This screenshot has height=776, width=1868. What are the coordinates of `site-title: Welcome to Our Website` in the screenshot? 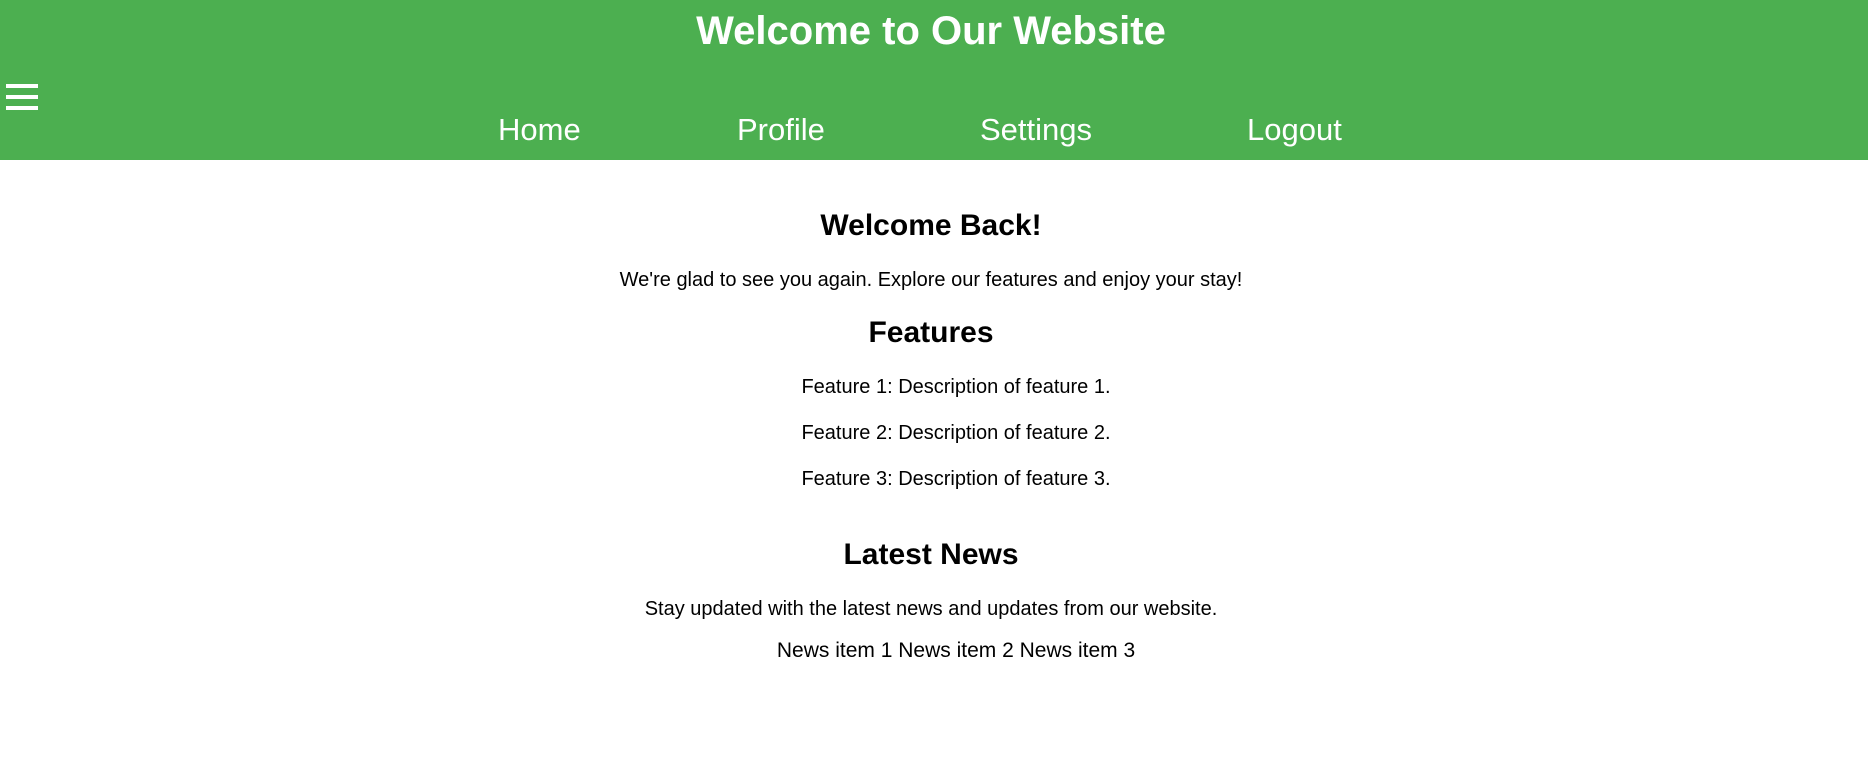 It's located at (931, 31).